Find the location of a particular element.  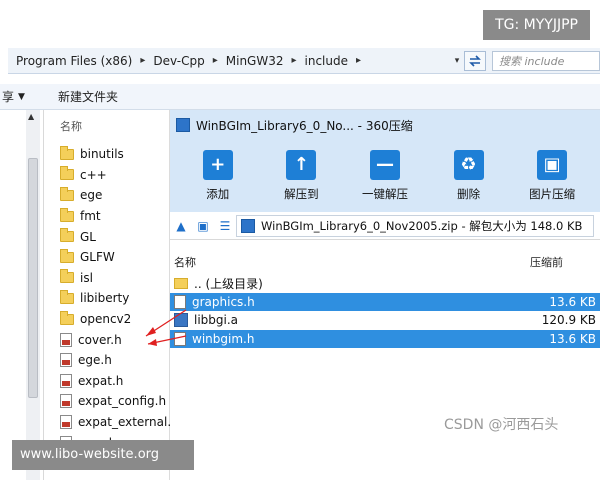

add-label: 添加 is located at coordinates (218, 194).